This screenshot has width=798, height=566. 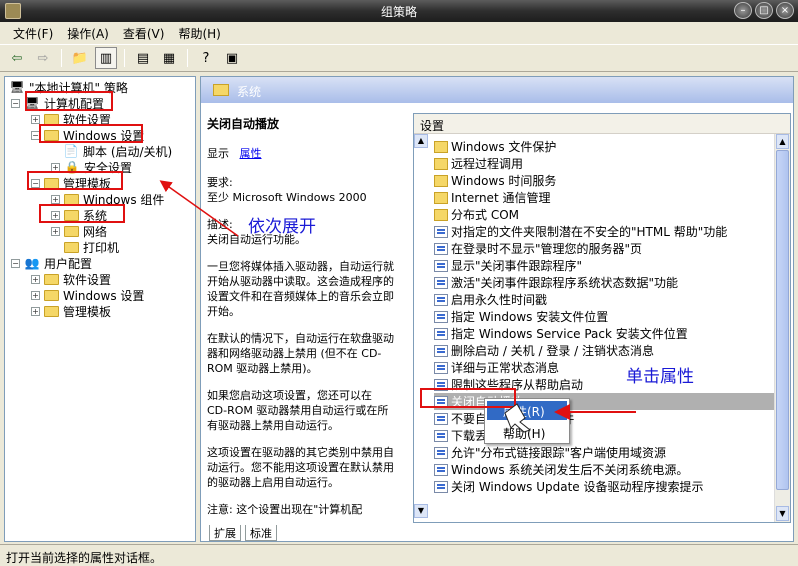 I want to click on show-label: 显示, so click(x=218, y=153).